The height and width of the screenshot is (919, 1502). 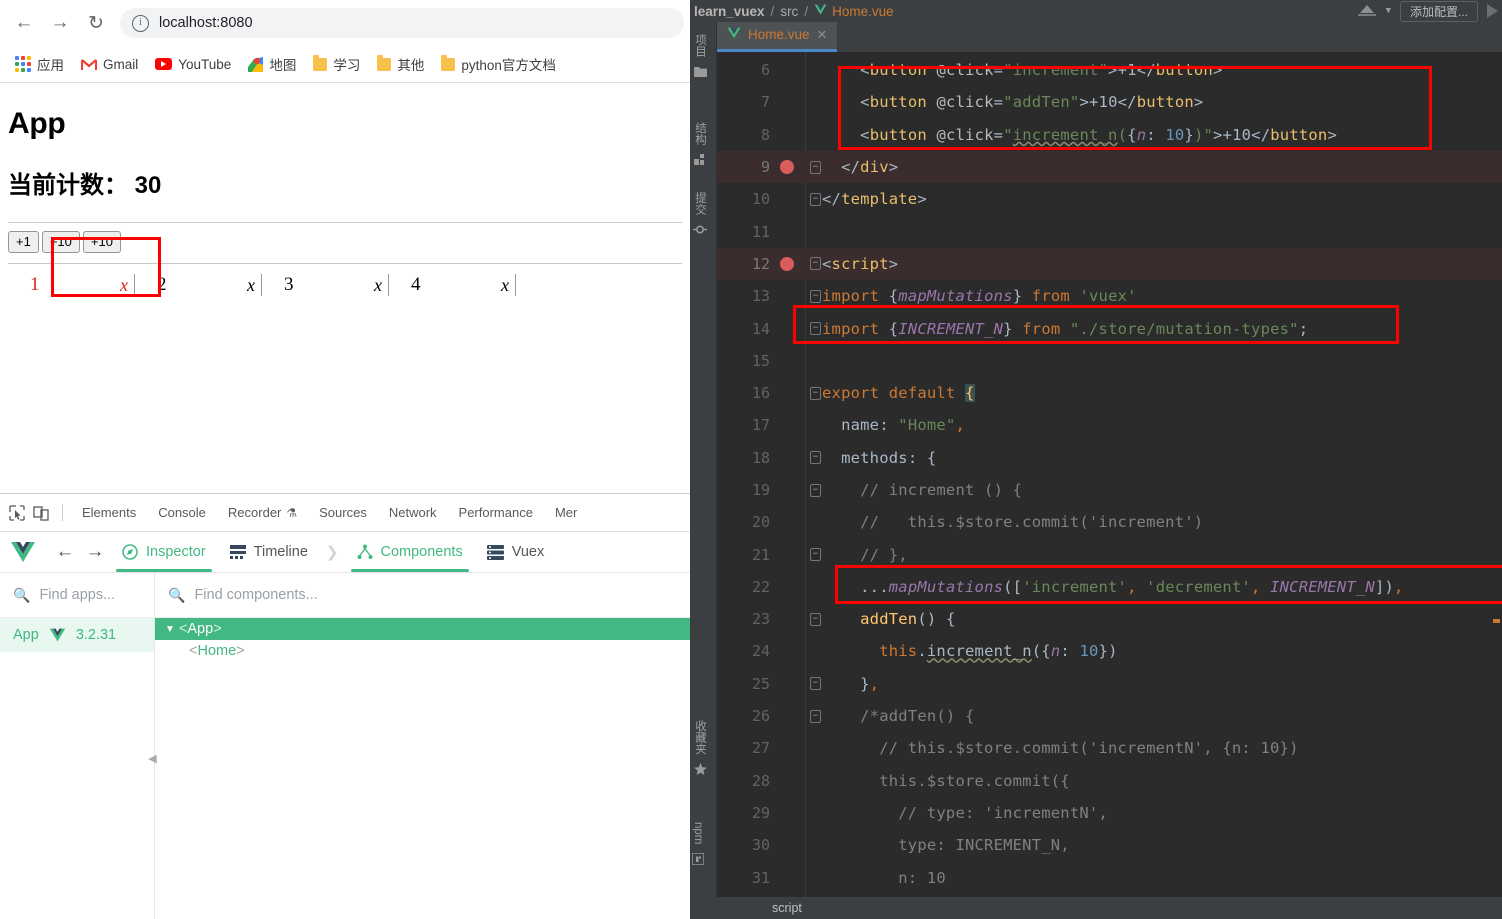 What do you see at coordinates (402, 23) in the screenshot?
I see `address-bar: i localhost:8080` at bounding box center [402, 23].